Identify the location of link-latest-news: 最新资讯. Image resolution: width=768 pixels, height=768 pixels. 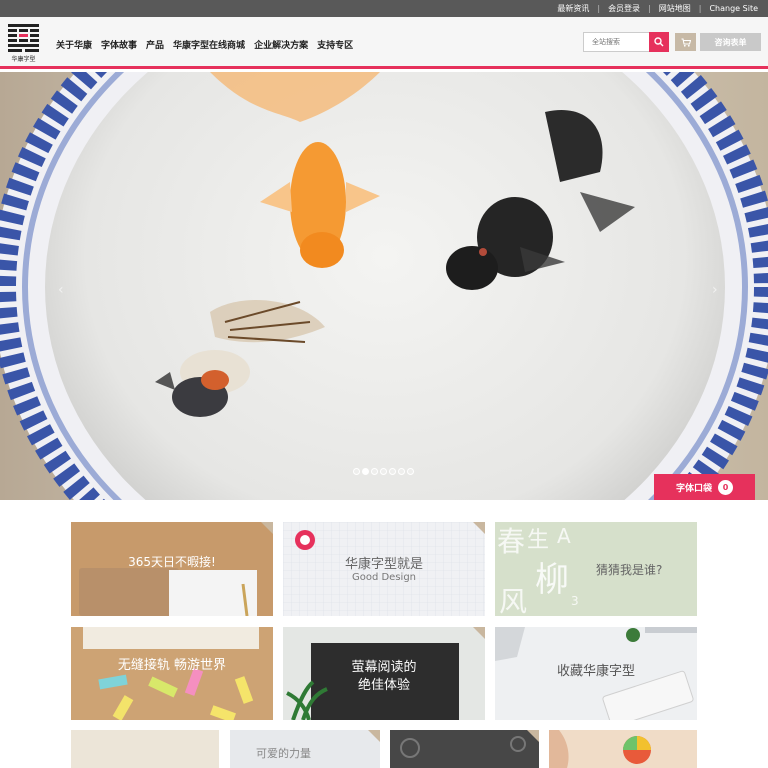
(573, 8).